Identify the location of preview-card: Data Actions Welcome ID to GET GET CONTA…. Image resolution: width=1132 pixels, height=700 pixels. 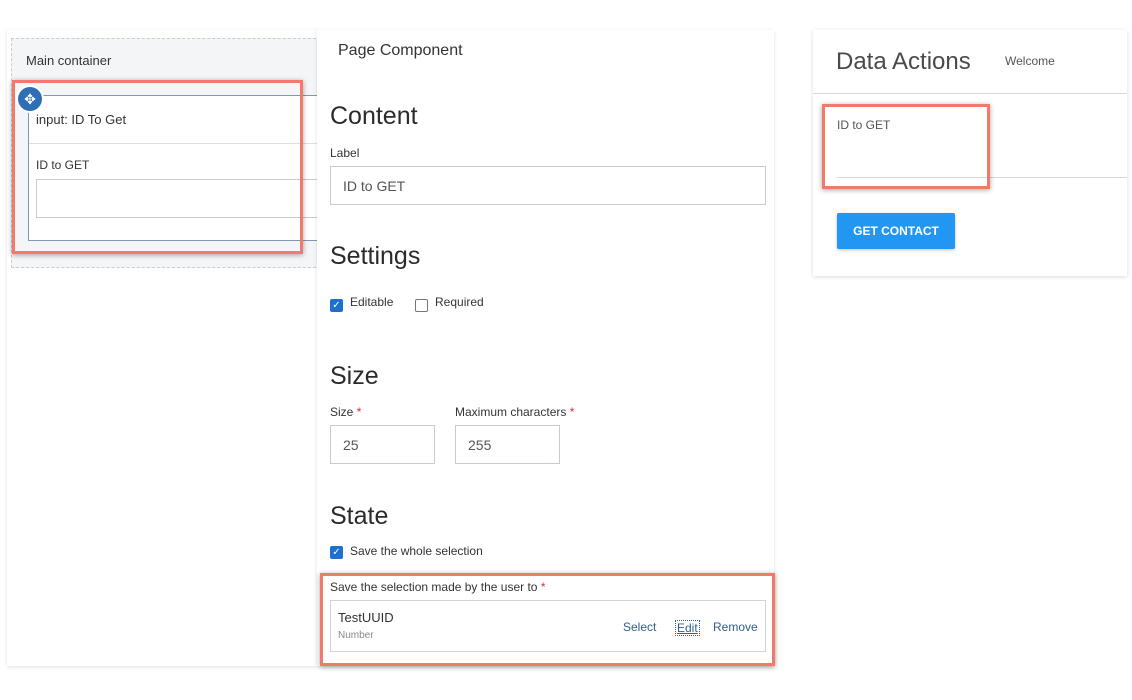
(970, 153).